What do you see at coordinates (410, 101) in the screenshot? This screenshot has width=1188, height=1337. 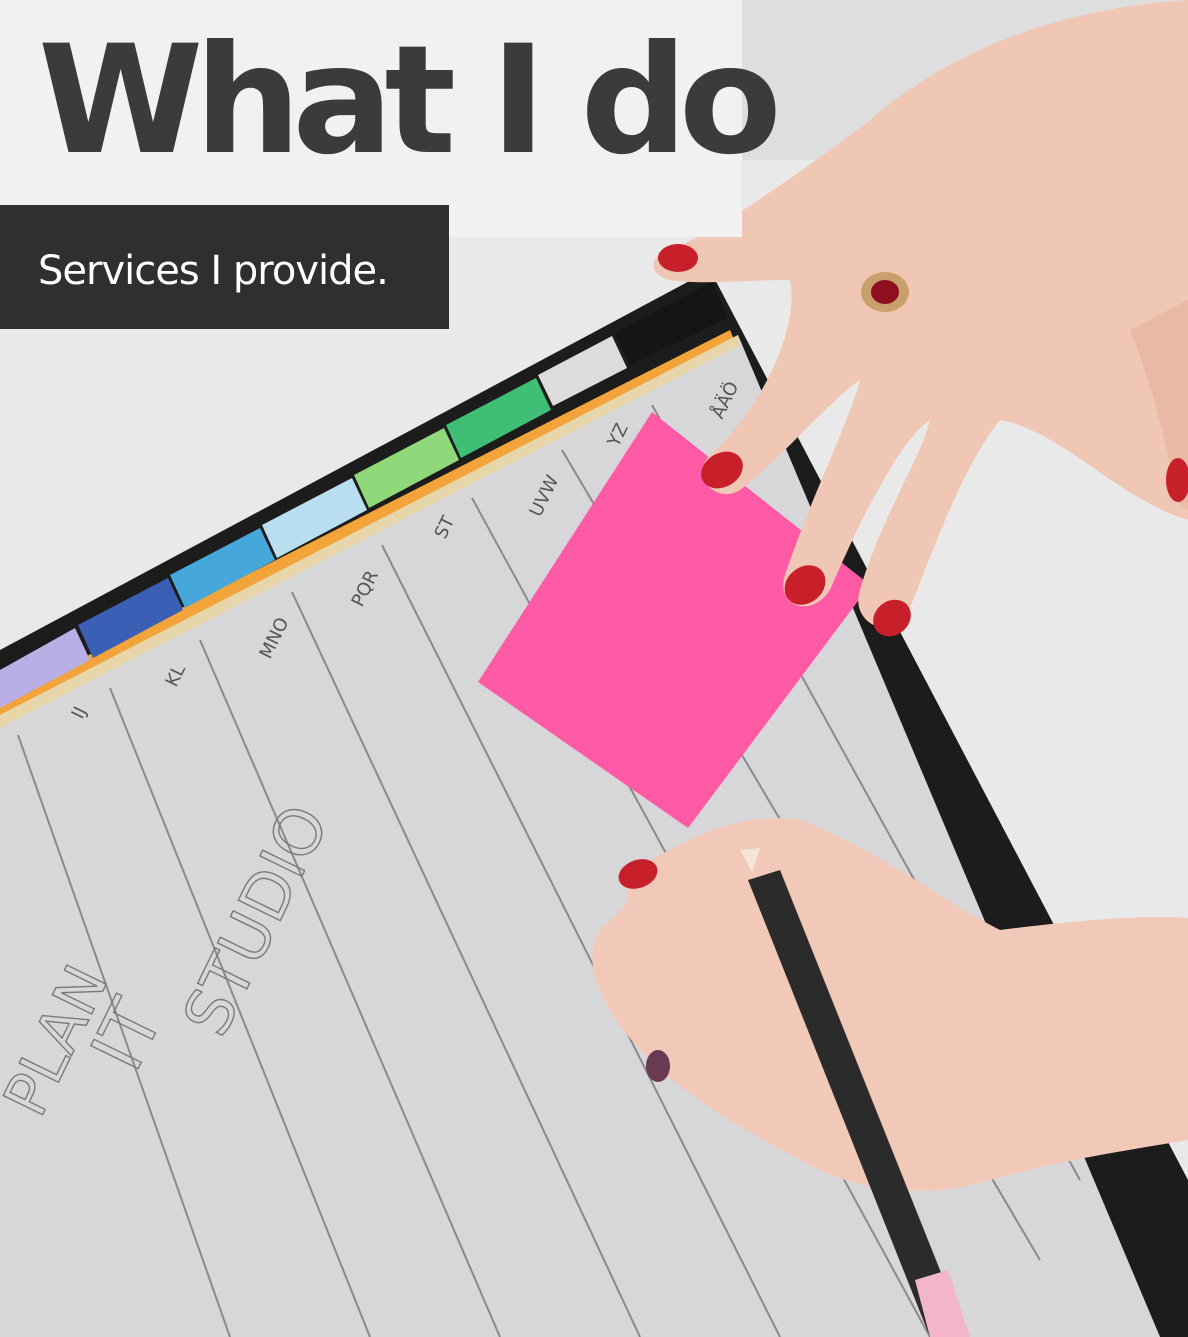 I see `page-title: What I do` at bounding box center [410, 101].